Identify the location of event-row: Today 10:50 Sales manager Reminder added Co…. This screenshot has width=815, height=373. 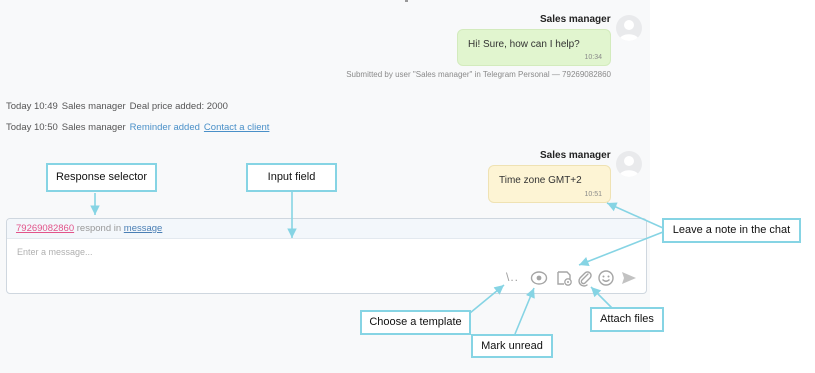
(137, 127).